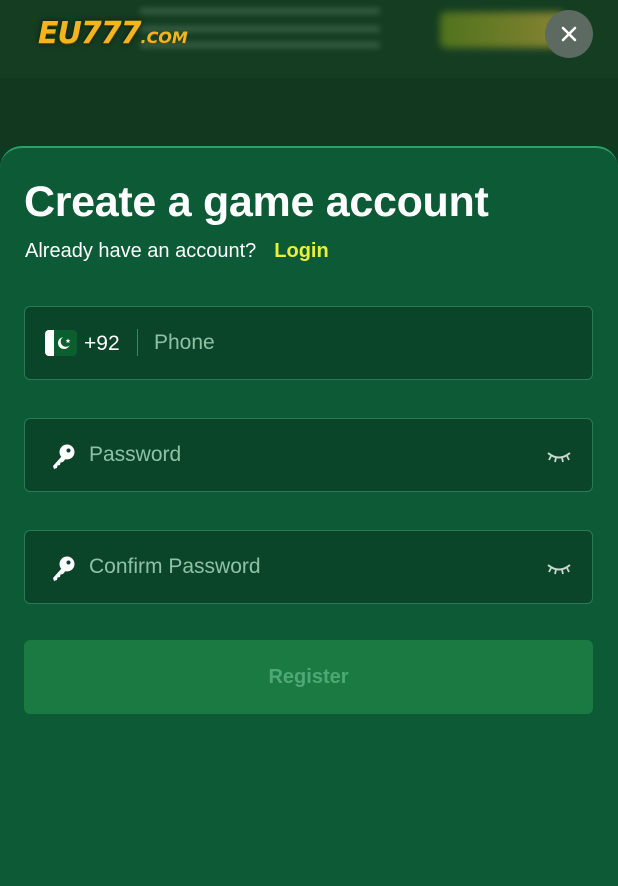 This screenshot has width=618, height=886. What do you see at coordinates (256, 202) in the screenshot?
I see `page-title: Create a game account` at bounding box center [256, 202].